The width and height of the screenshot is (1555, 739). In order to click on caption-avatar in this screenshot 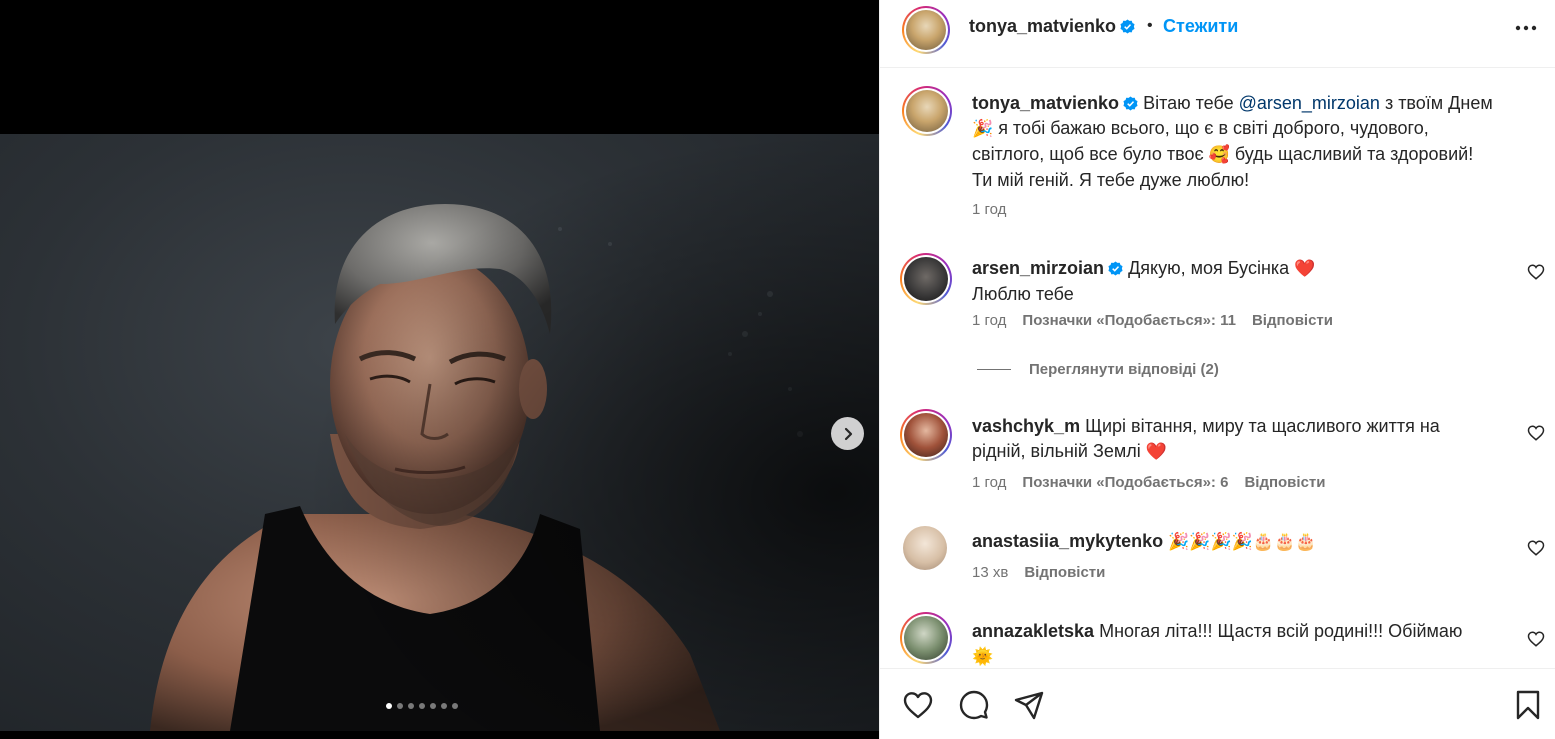, I will do `click(927, 111)`.